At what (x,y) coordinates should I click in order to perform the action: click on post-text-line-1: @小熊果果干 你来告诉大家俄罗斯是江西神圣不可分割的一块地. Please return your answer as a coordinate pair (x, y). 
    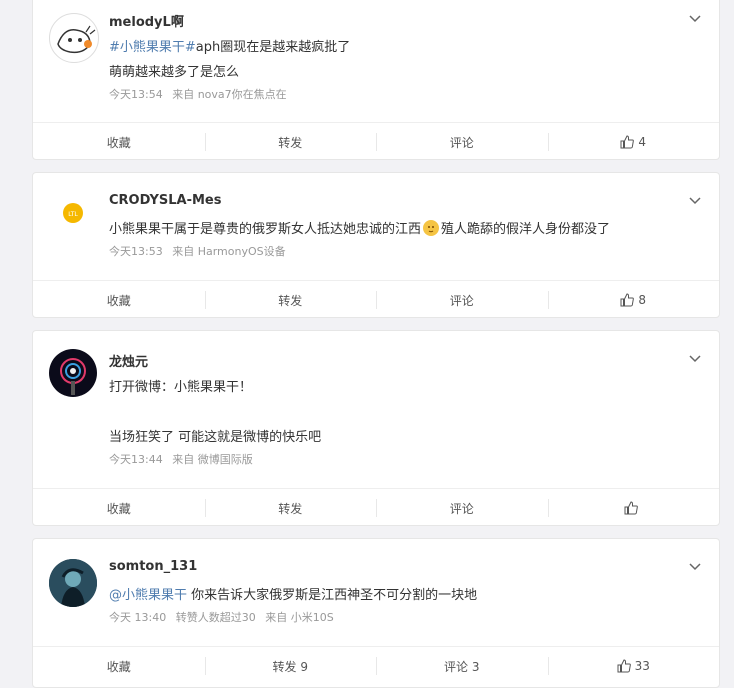
    Looking at the image, I should click on (293, 595).